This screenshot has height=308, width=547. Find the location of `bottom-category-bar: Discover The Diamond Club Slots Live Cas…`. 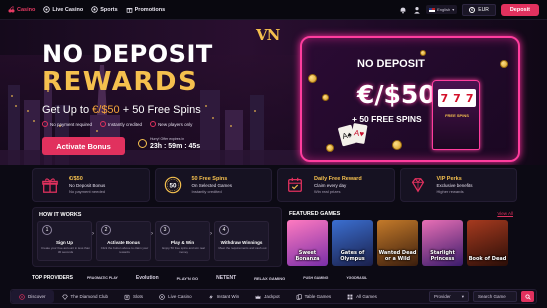

bottom-category-bar: Discover The Diamond Club Slots Live Cas… is located at coordinates (273, 296).